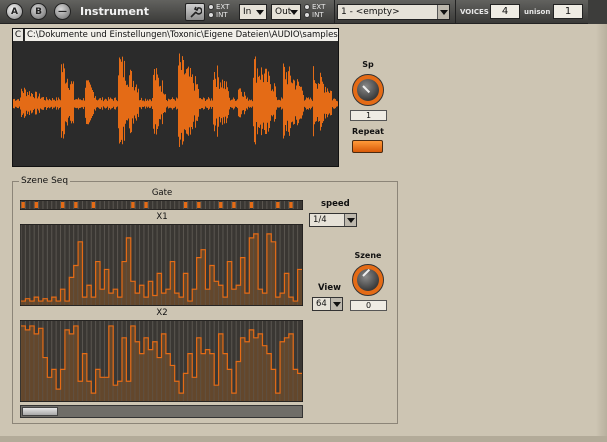  What do you see at coordinates (253, 12) in the screenshot?
I see `input-select: In` at bounding box center [253, 12].